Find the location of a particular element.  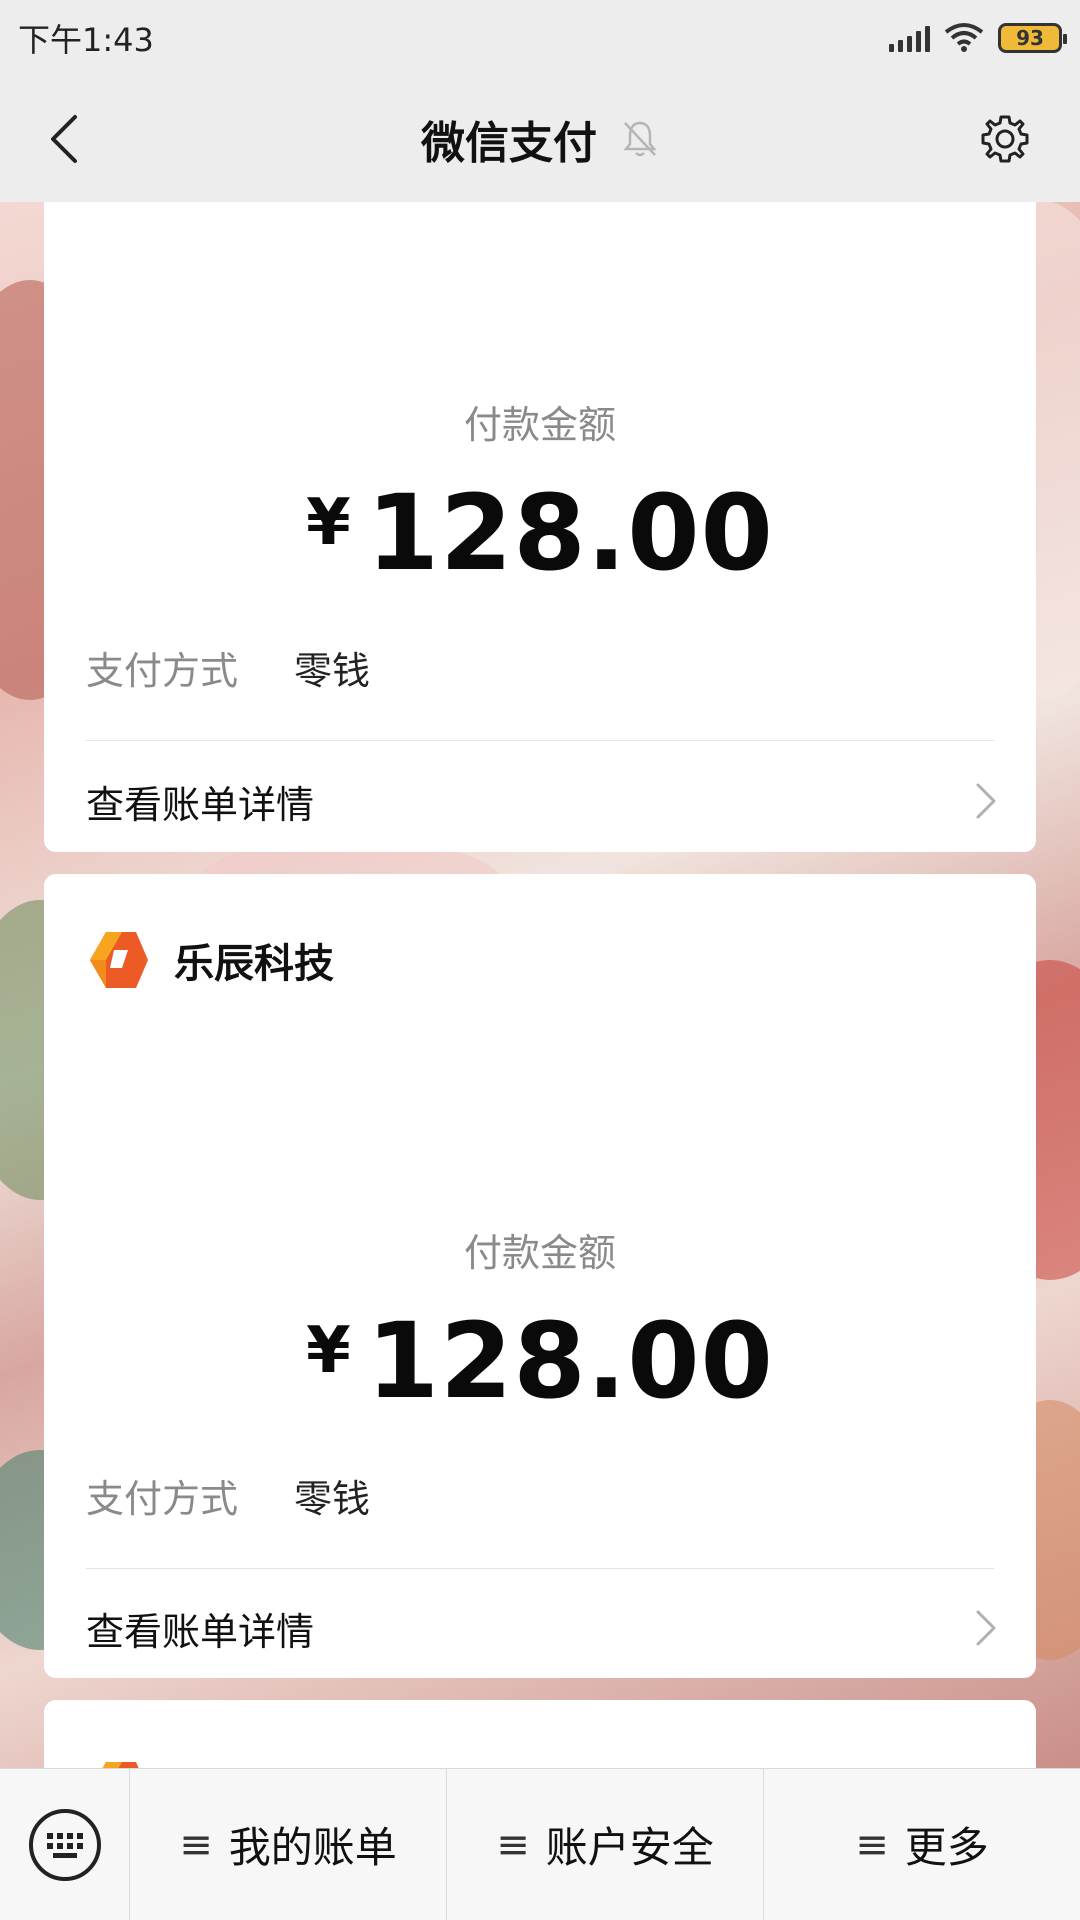

status-bar: 下午1:43 93 is located at coordinates (540, 38).